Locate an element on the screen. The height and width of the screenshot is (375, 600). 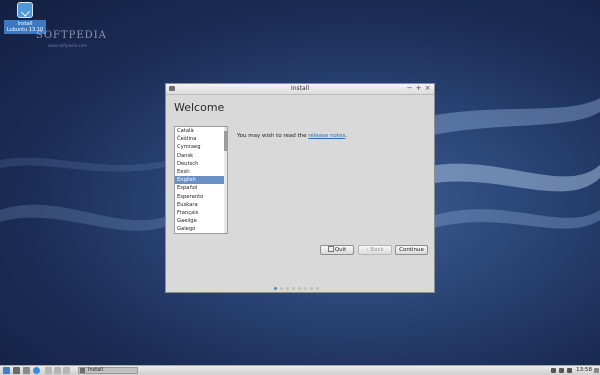
release-notes-link: release notes is located at coordinates (326, 136).